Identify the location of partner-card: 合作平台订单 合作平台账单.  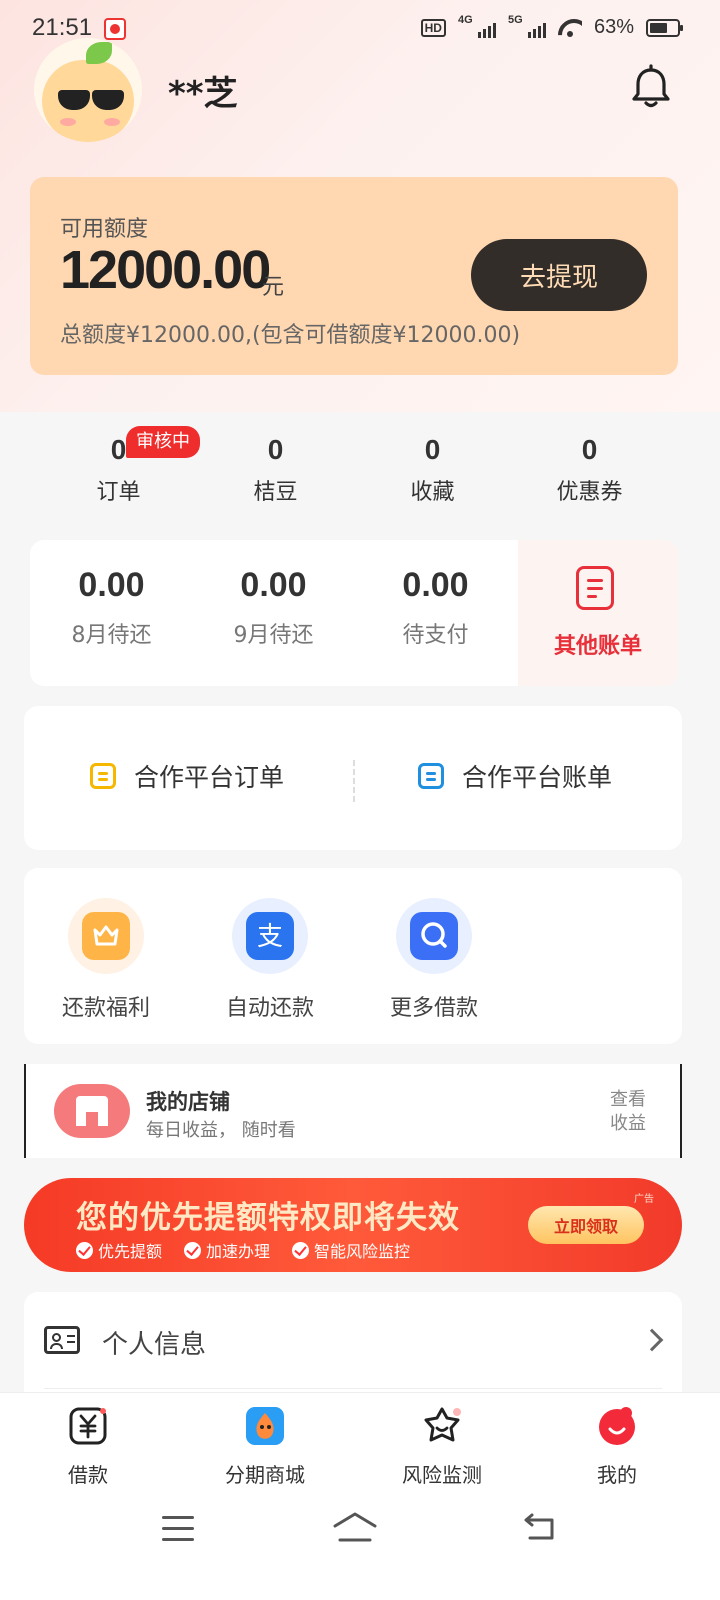
(353, 778).